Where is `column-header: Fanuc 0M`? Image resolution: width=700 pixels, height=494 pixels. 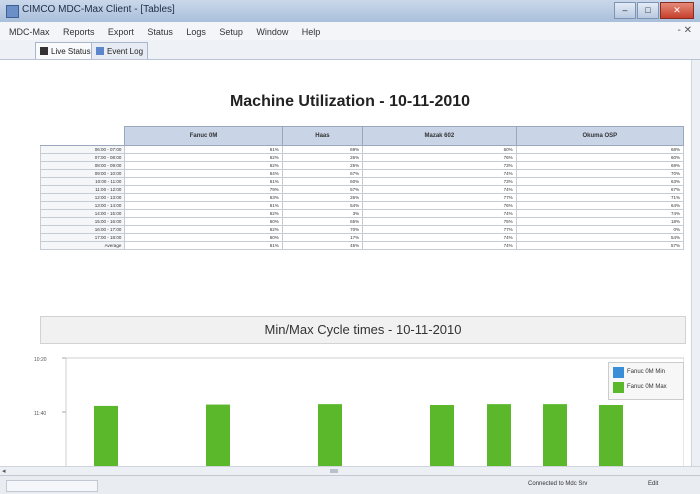 column-header: Fanuc 0M is located at coordinates (203, 136).